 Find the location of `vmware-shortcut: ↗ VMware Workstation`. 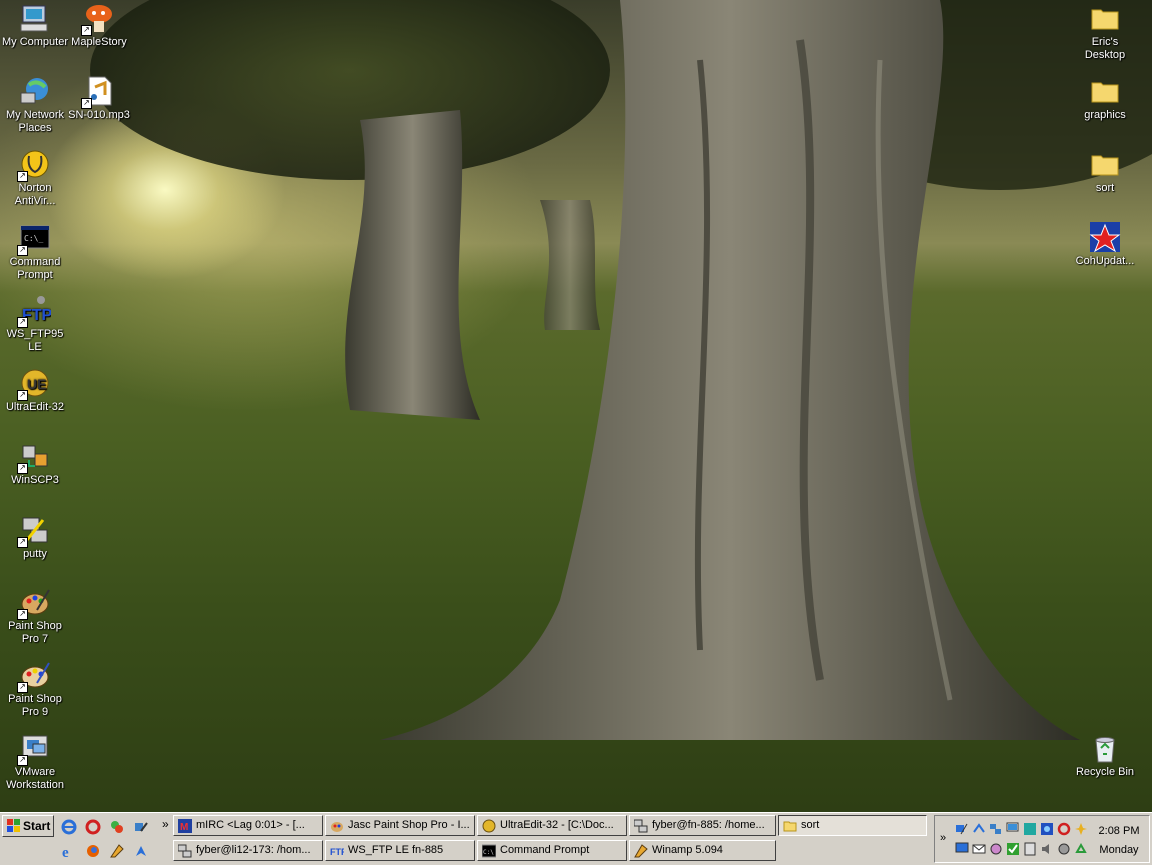

vmware-shortcut: ↗ VMware Workstation is located at coordinates (35, 762).